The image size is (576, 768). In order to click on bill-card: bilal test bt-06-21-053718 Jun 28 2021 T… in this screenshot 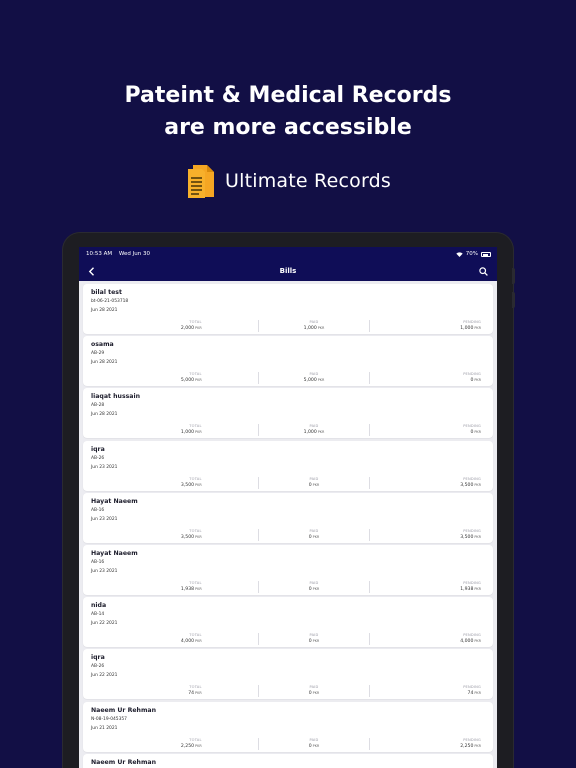, I will do `click(288, 309)`.